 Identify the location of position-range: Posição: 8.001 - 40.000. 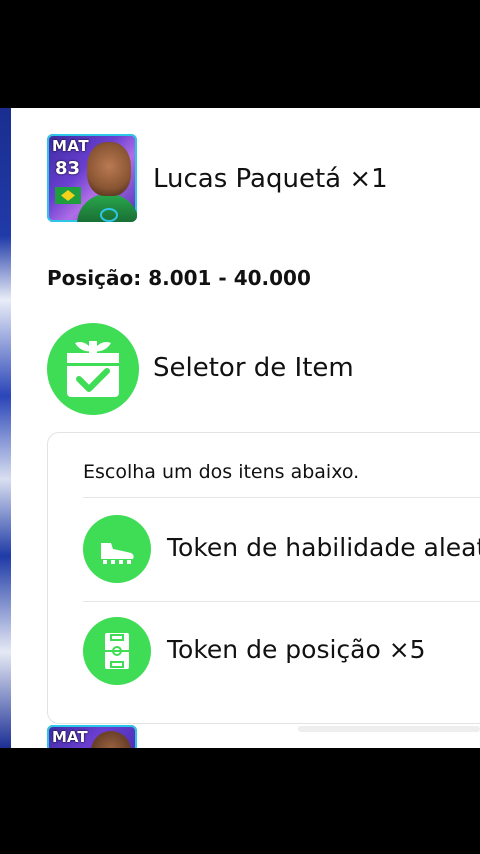
(179, 278).